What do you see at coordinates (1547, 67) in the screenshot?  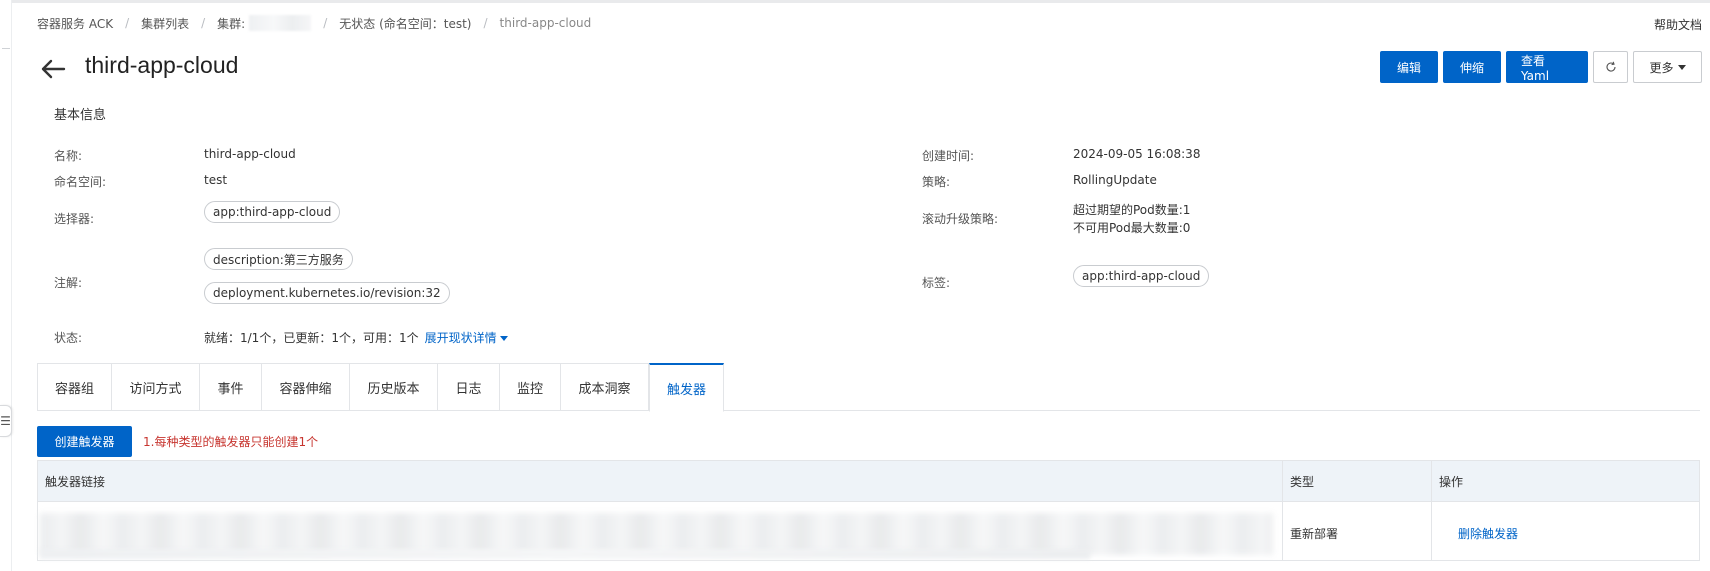 I see `view-yaml-button: 查看Yaml` at bounding box center [1547, 67].